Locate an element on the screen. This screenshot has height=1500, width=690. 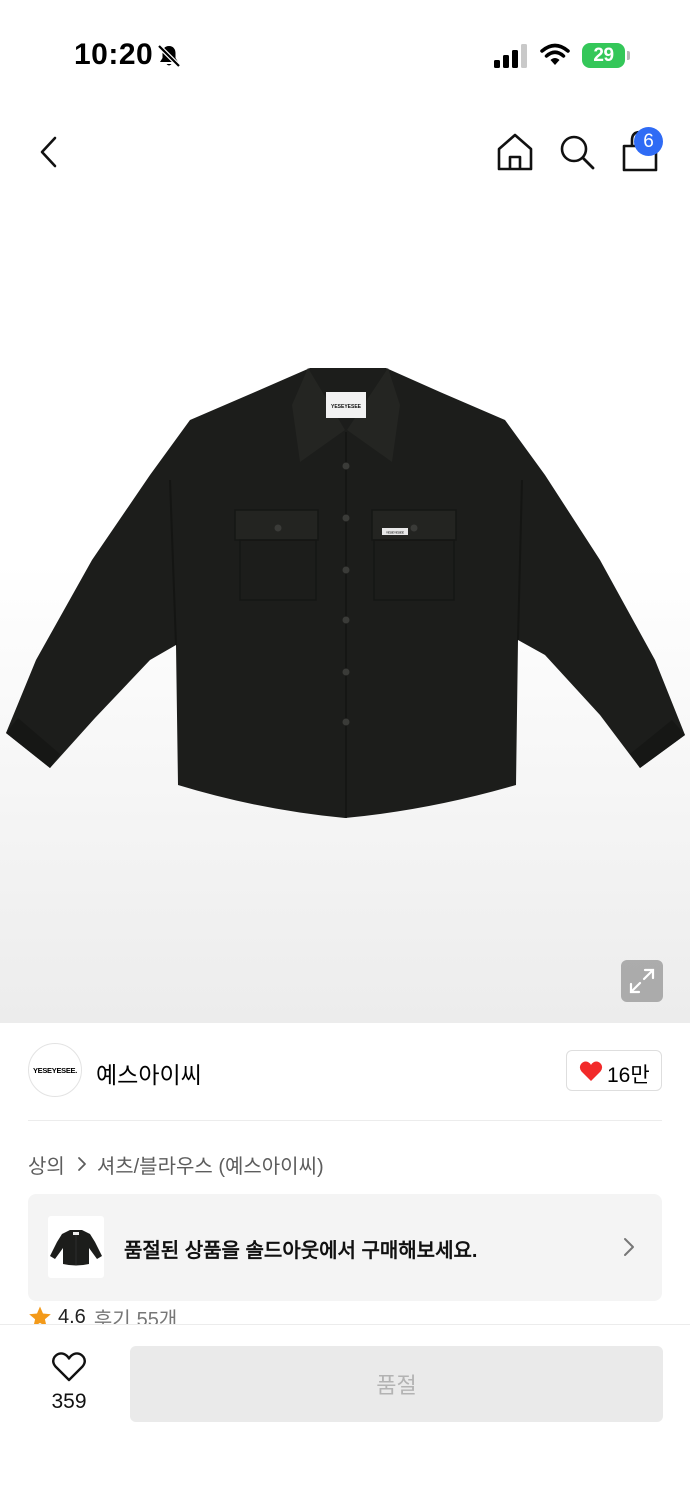
wifi-icon is located at coordinates (555, 54).